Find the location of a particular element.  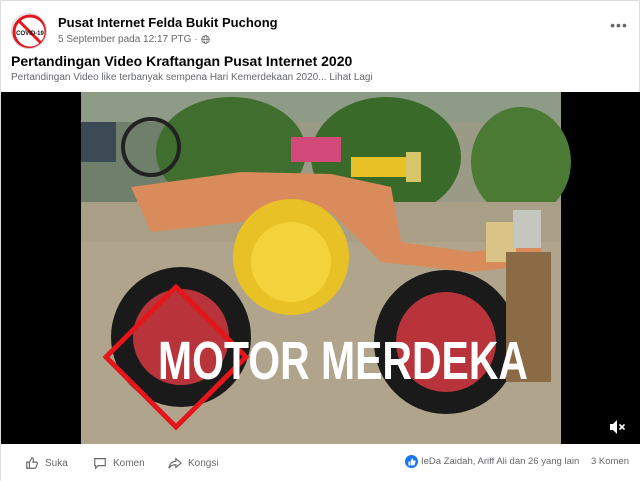

share-button: Kongsi is located at coordinates (193, 463).